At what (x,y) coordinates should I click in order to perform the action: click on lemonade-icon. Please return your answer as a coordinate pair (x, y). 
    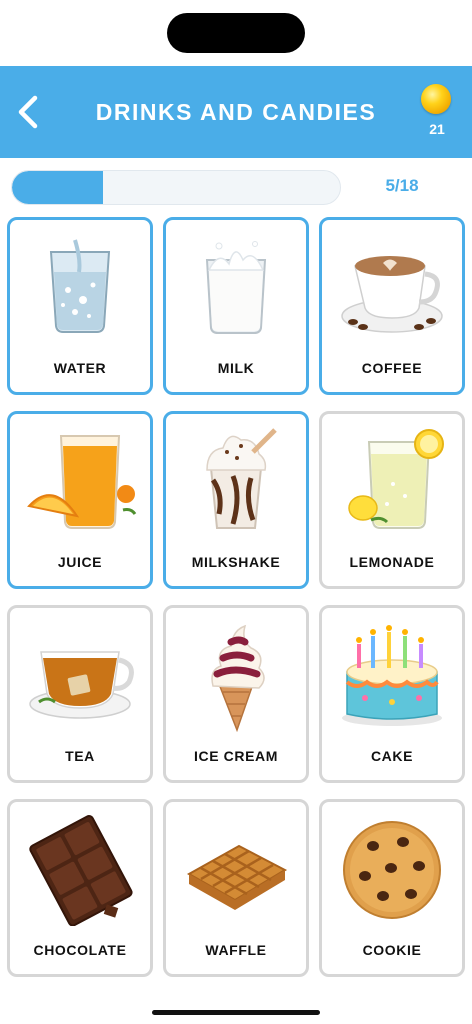
    Looking at the image, I should click on (396, 479).